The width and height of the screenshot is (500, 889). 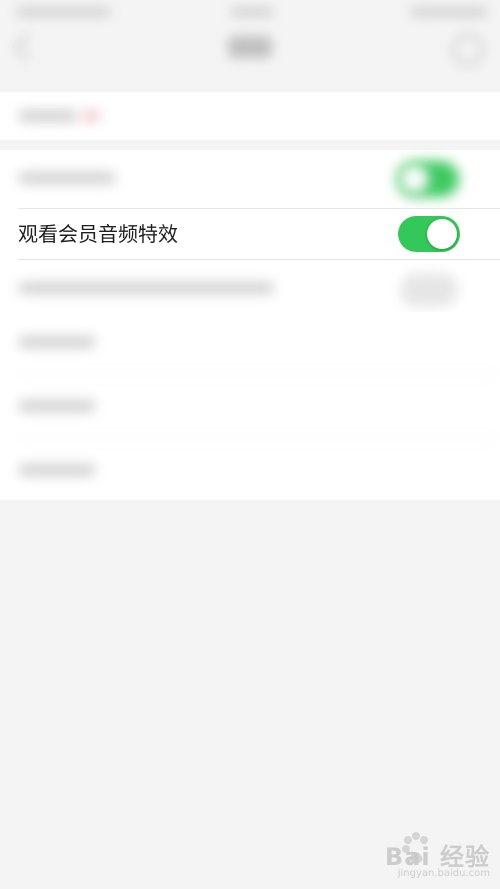 I want to click on row-divider-top, so click(x=259, y=208).